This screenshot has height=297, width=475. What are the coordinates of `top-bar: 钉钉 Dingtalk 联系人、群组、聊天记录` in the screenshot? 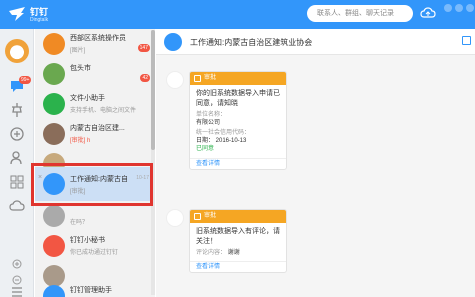 It's located at (237, 14).